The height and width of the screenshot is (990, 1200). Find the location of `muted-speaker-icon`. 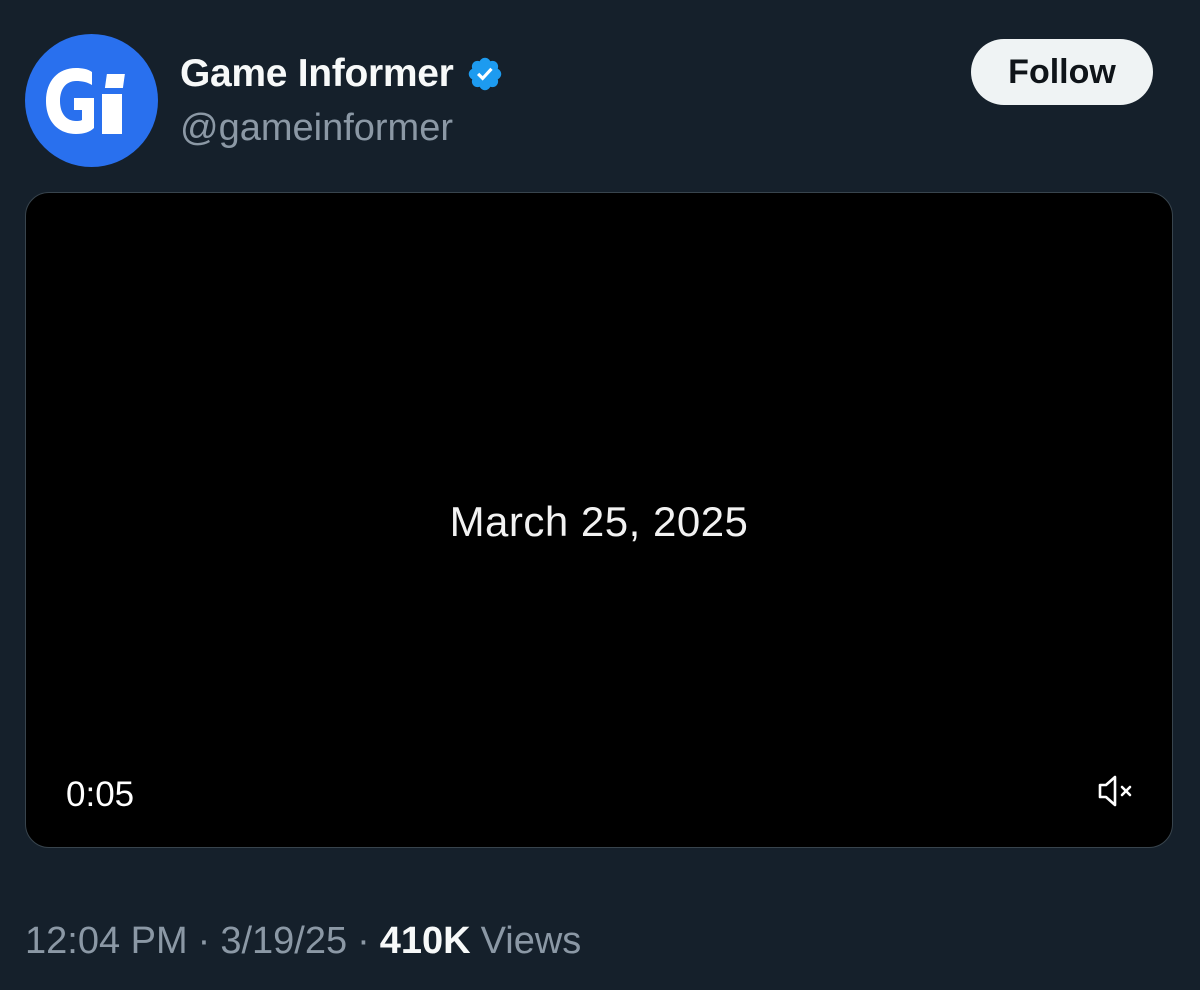

muted-speaker-icon is located at coordinates (1115, 791).